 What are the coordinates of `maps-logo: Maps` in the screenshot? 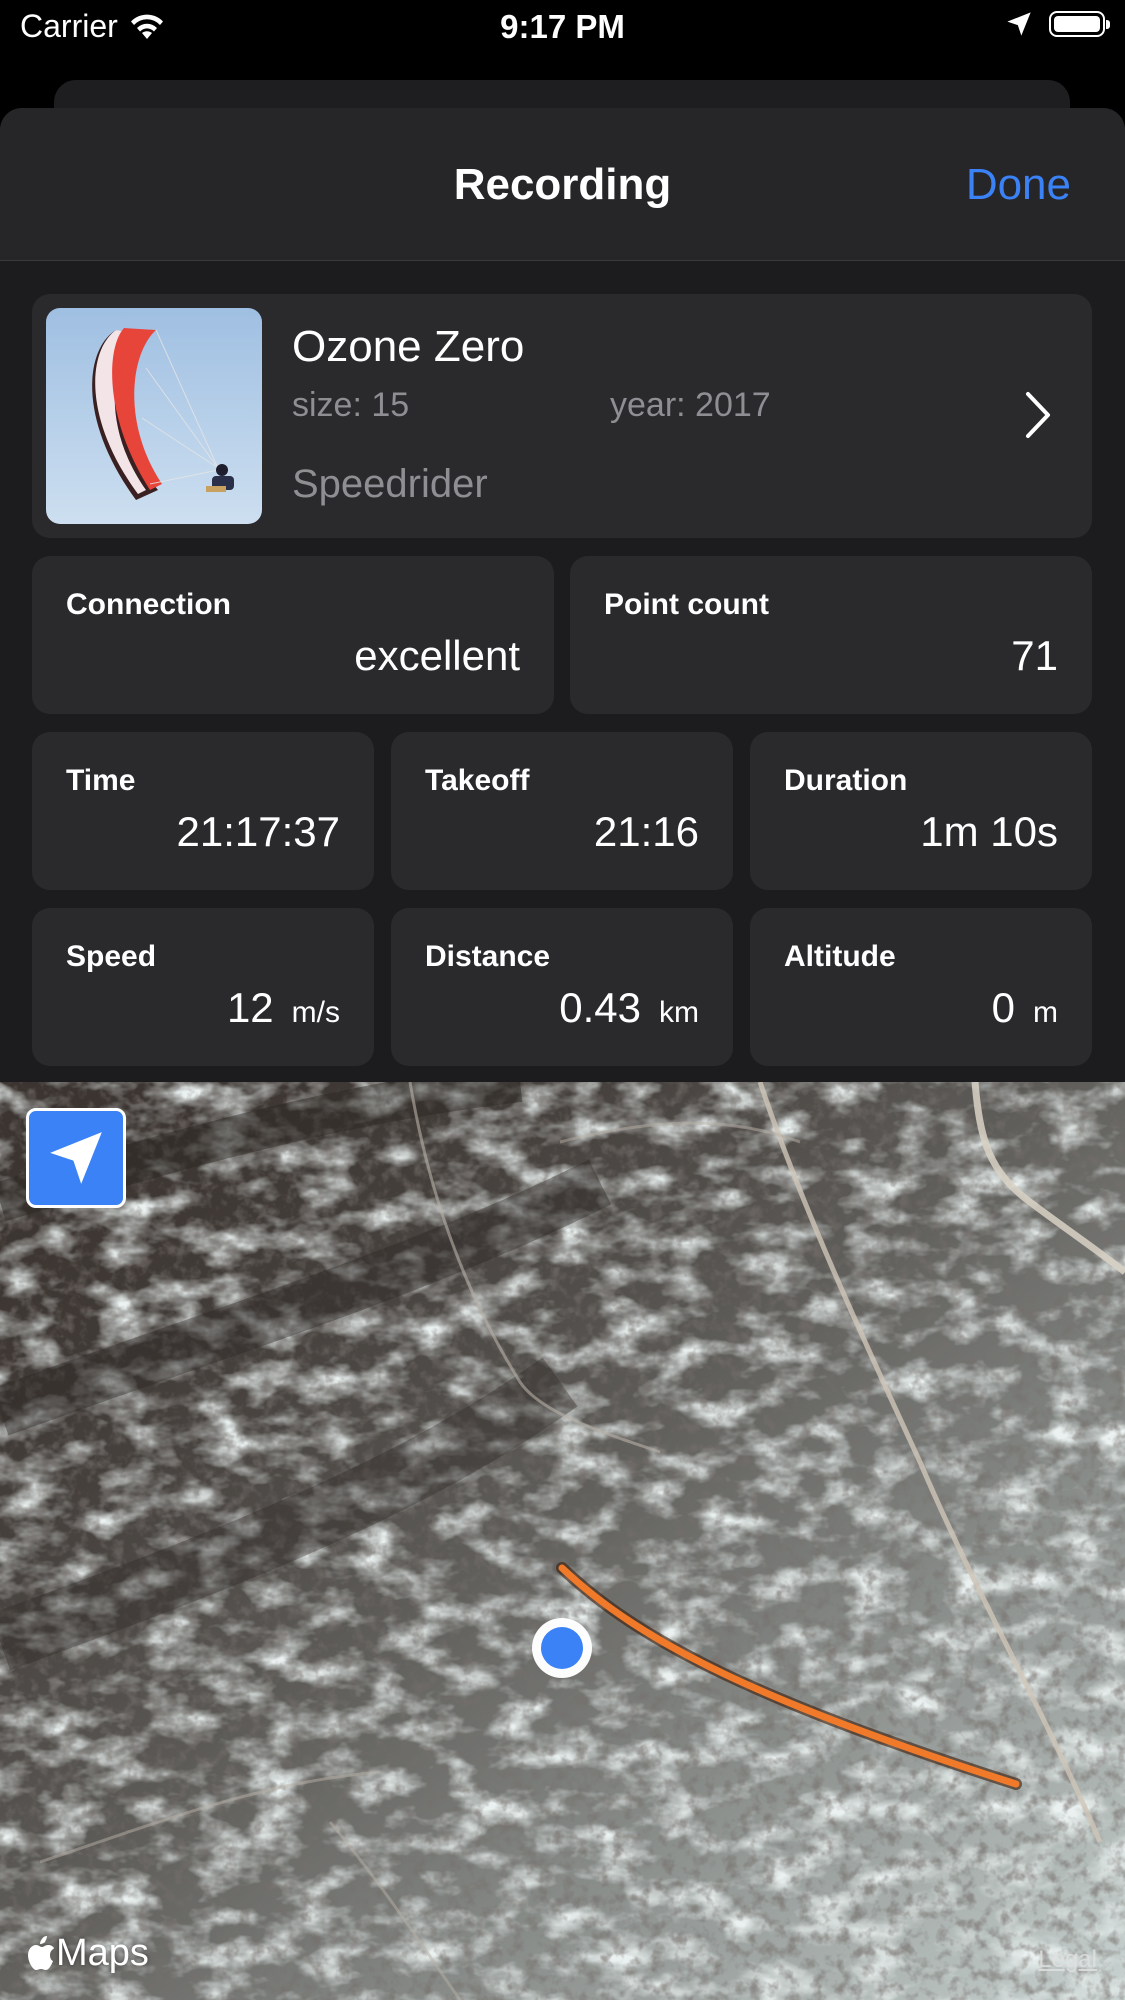 It's located at (87, 1953).